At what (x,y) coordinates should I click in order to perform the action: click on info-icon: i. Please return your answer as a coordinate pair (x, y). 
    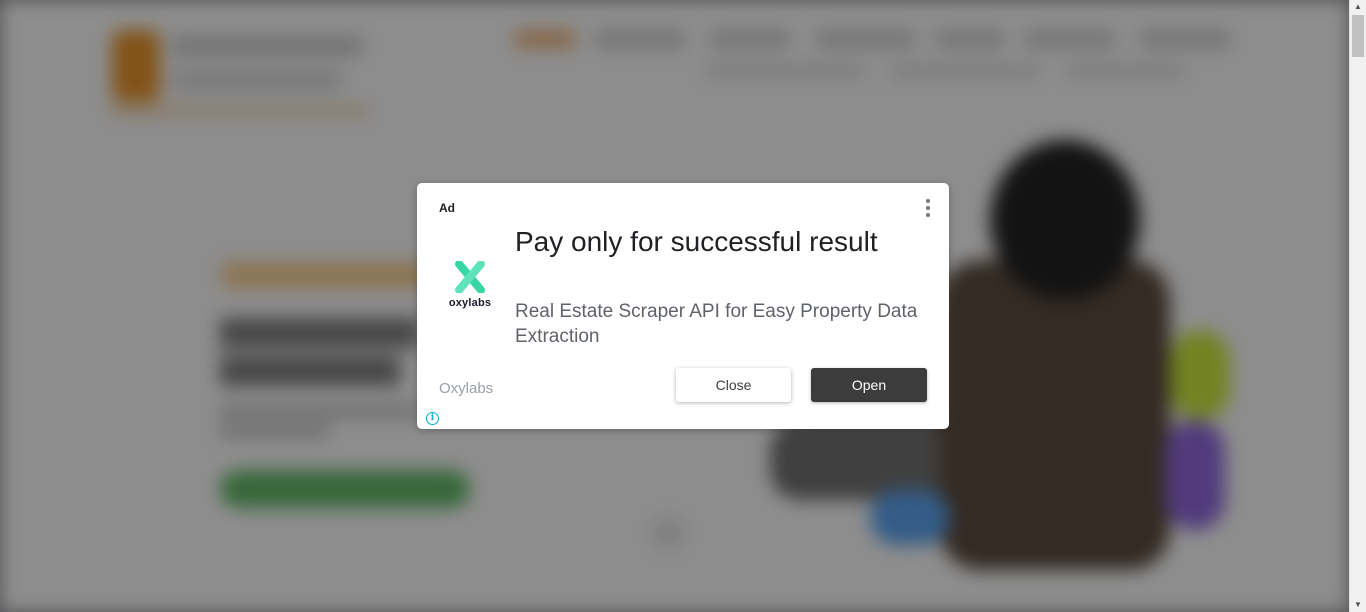
    Looking at the image, I should click on (432, 418).